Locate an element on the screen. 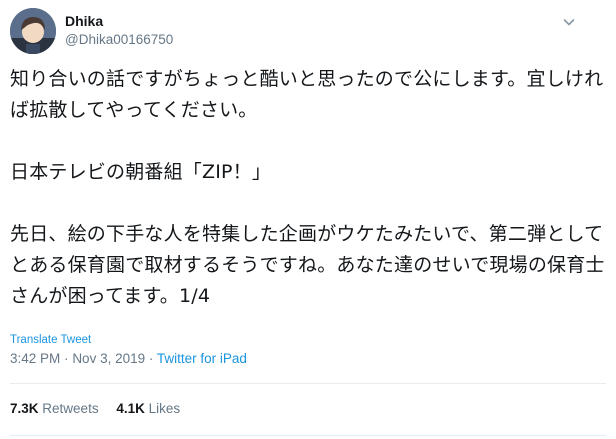 The image size is (616, 439). likes-stat: 4.1K Likes is located at coordinates (148, 408).